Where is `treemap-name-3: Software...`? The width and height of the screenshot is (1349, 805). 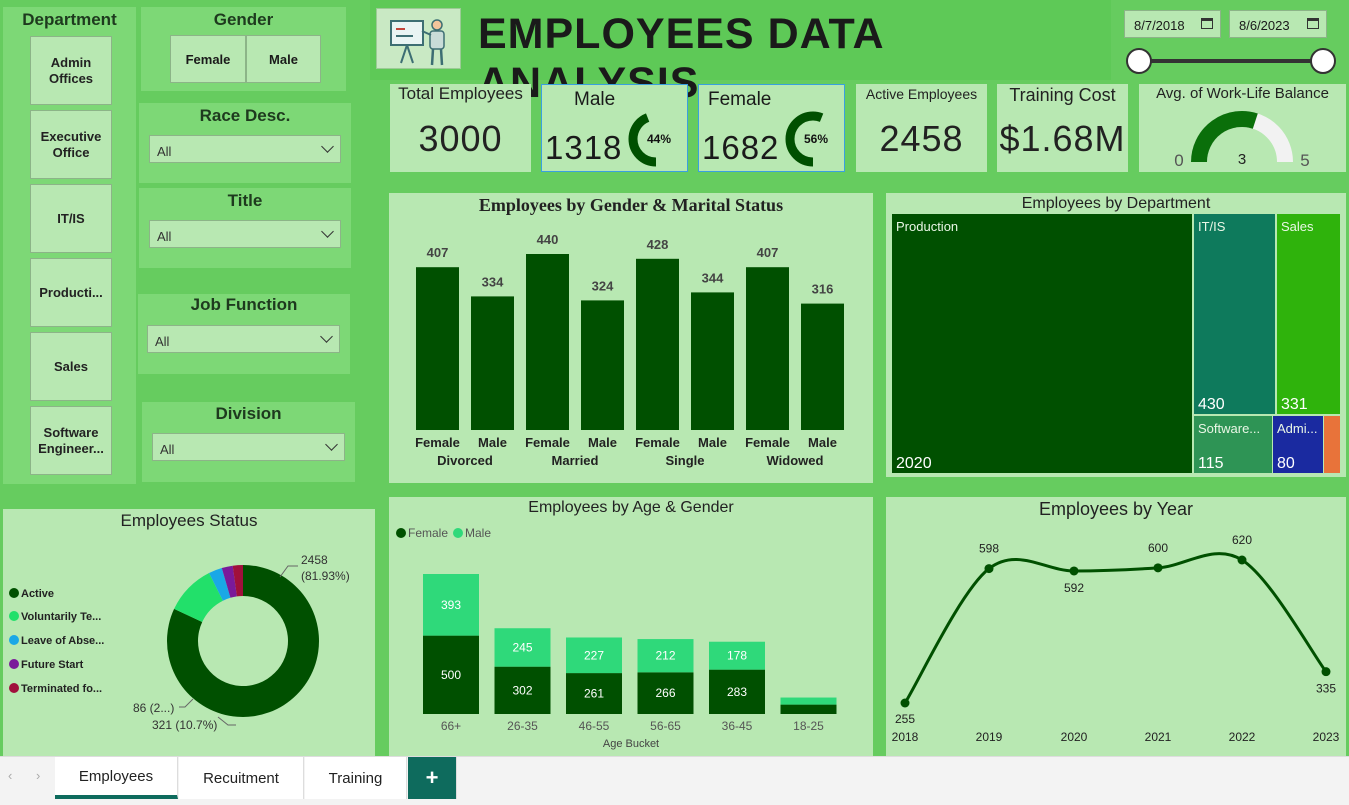
treemap-name-3: Software... is located at coordinates (1229, 428).